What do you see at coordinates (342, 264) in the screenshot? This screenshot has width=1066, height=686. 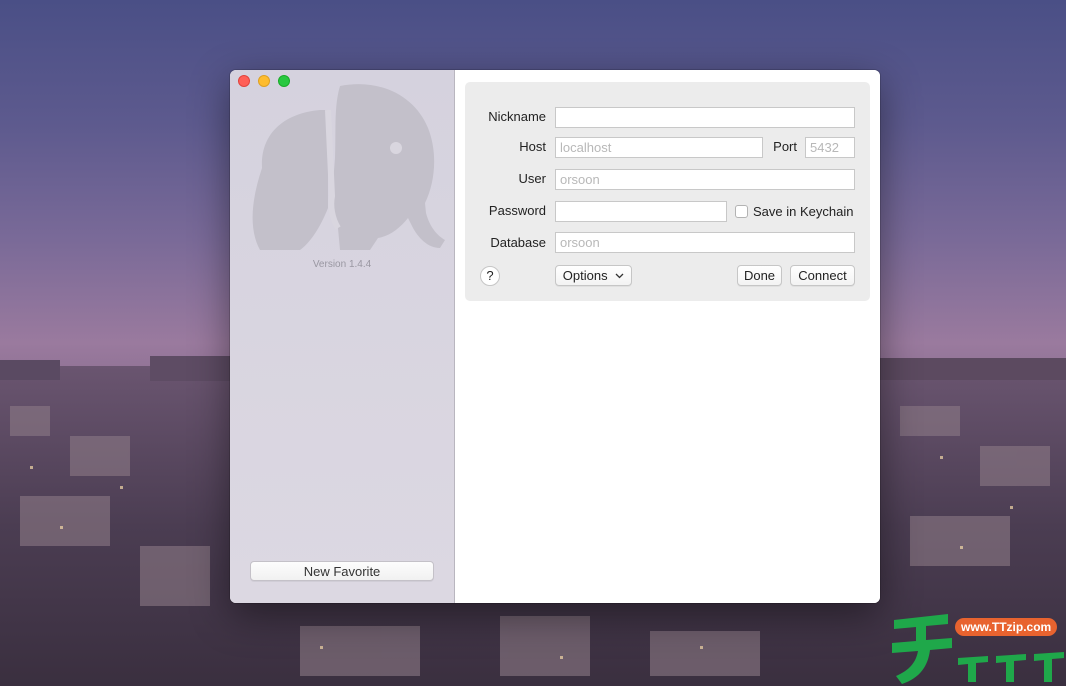 I see `version-label: Version 1.4.4` at bounding box center [342, 264].